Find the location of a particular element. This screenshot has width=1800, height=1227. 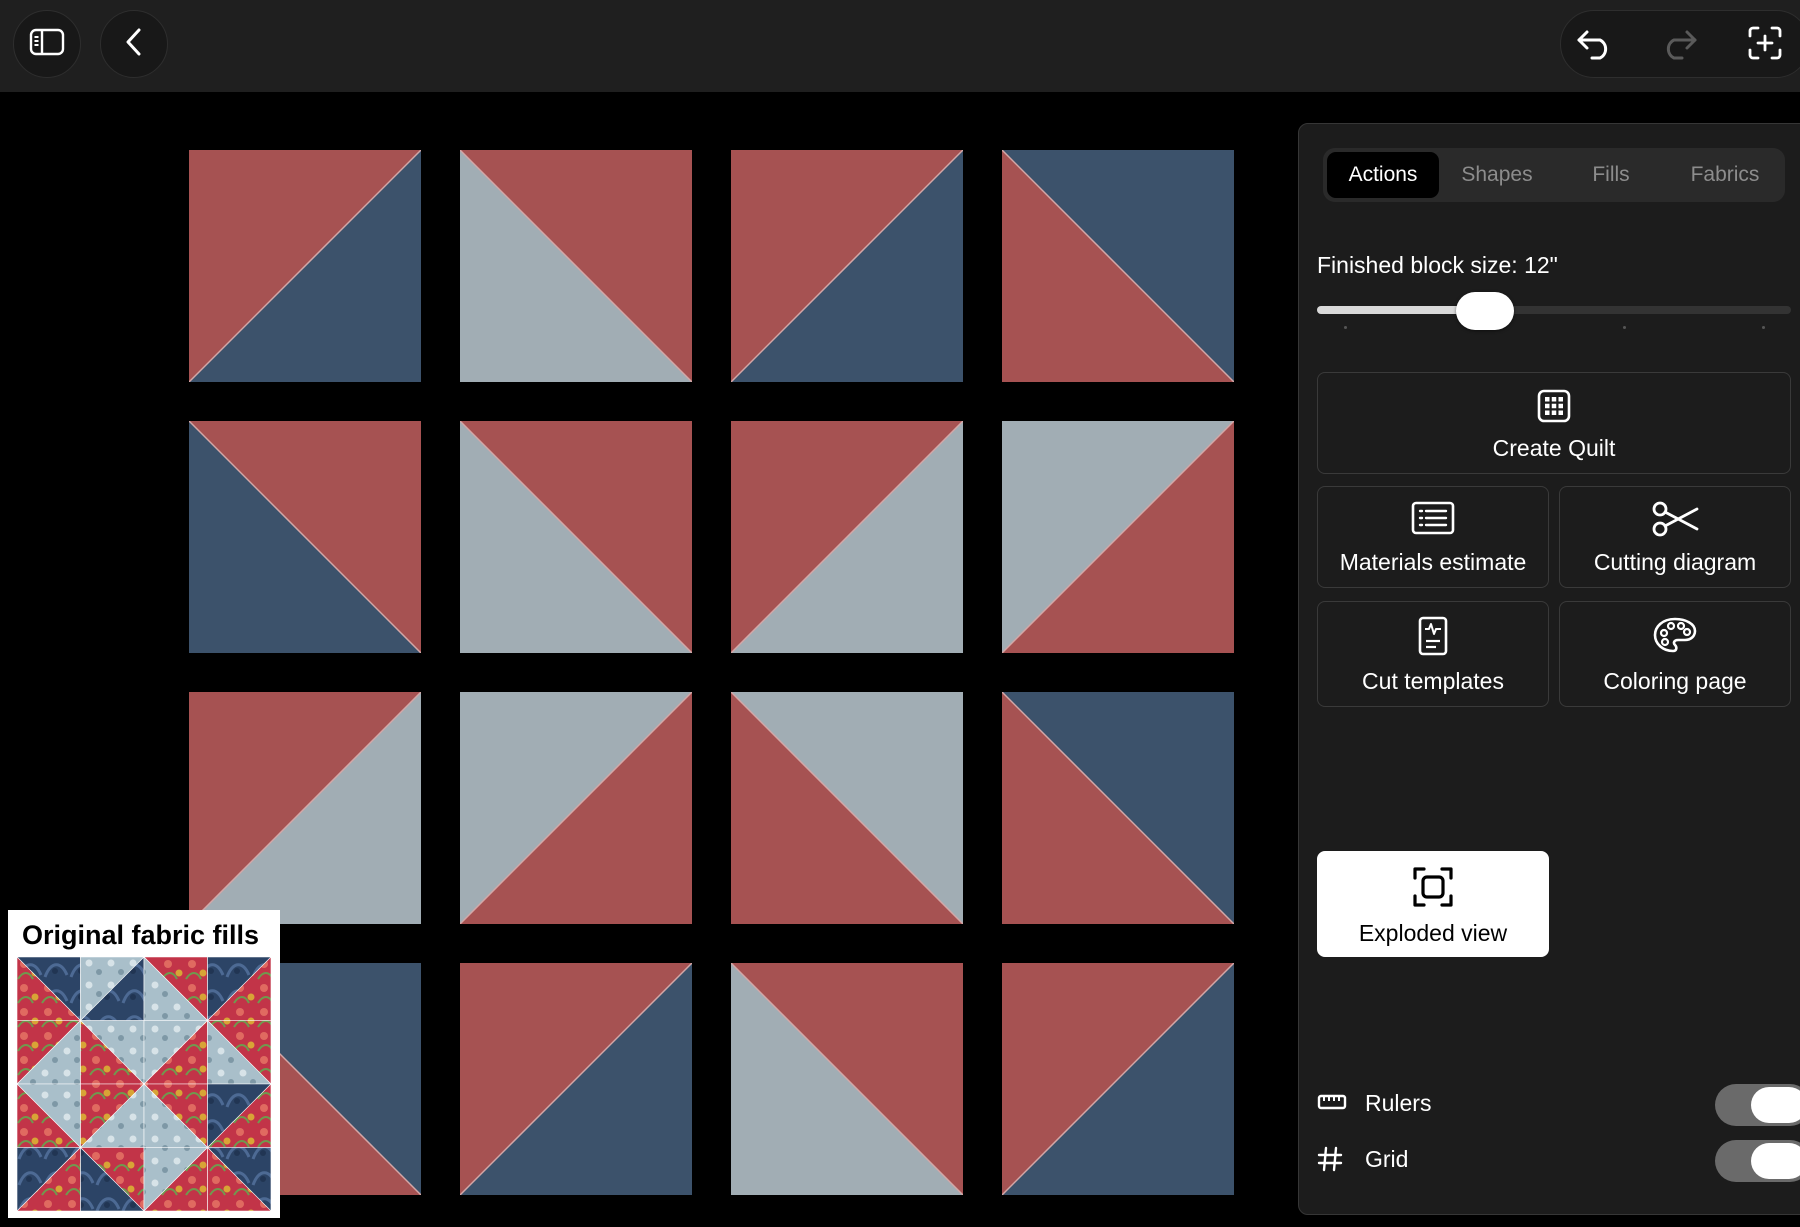

slider-thumb is located at coordinates (1485, 311).